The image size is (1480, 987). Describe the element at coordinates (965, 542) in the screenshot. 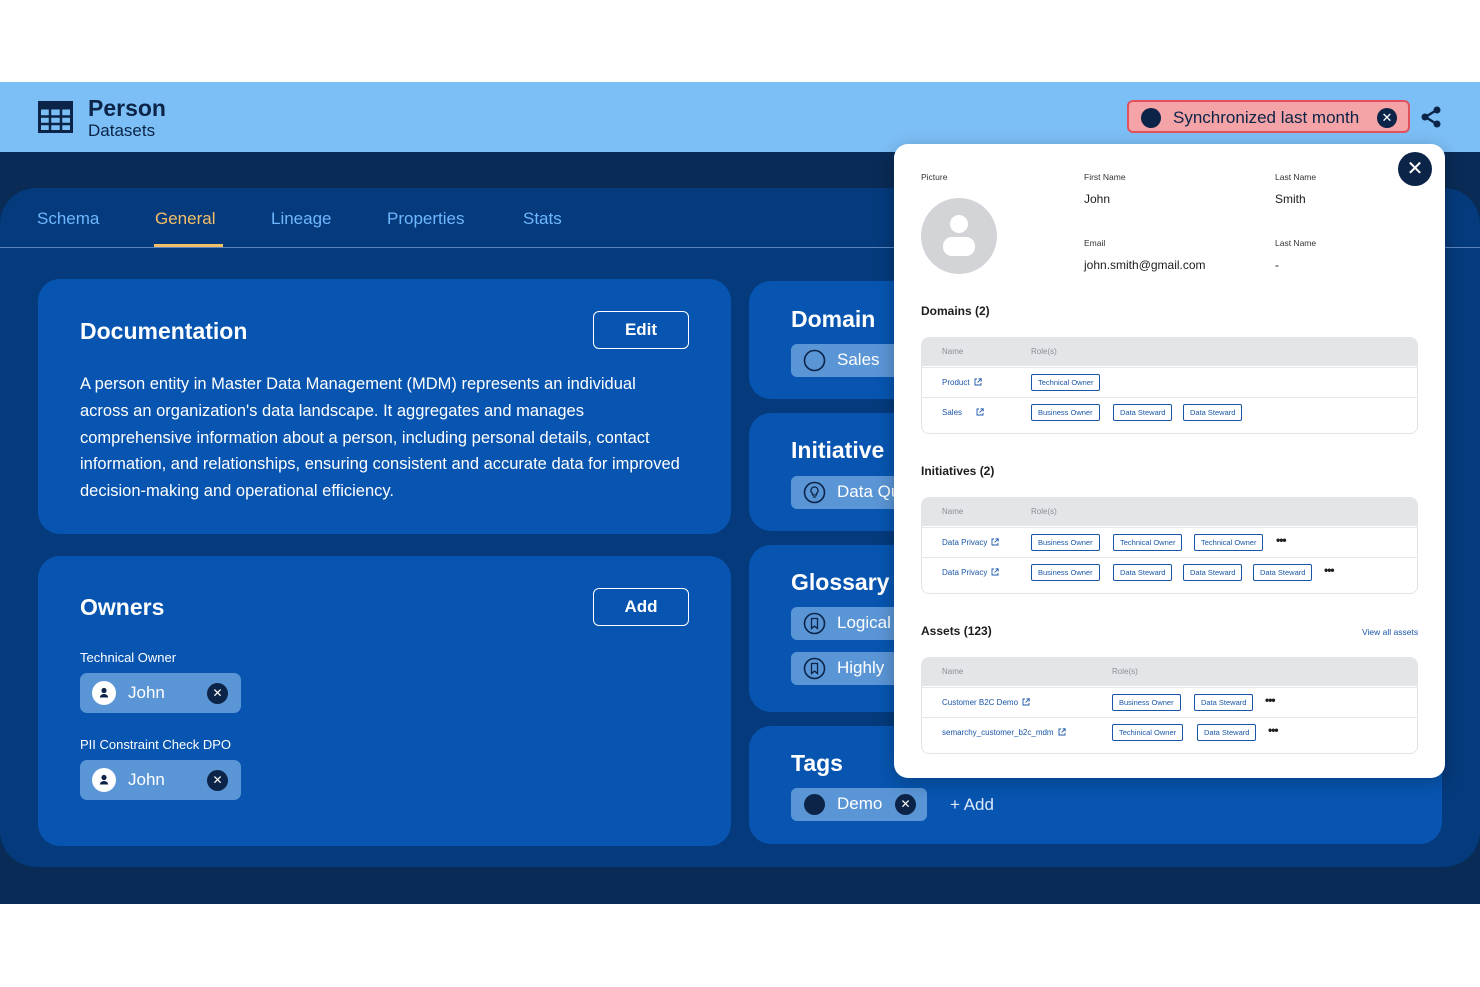

I see `initiative-name: Data Privacy` at that location.